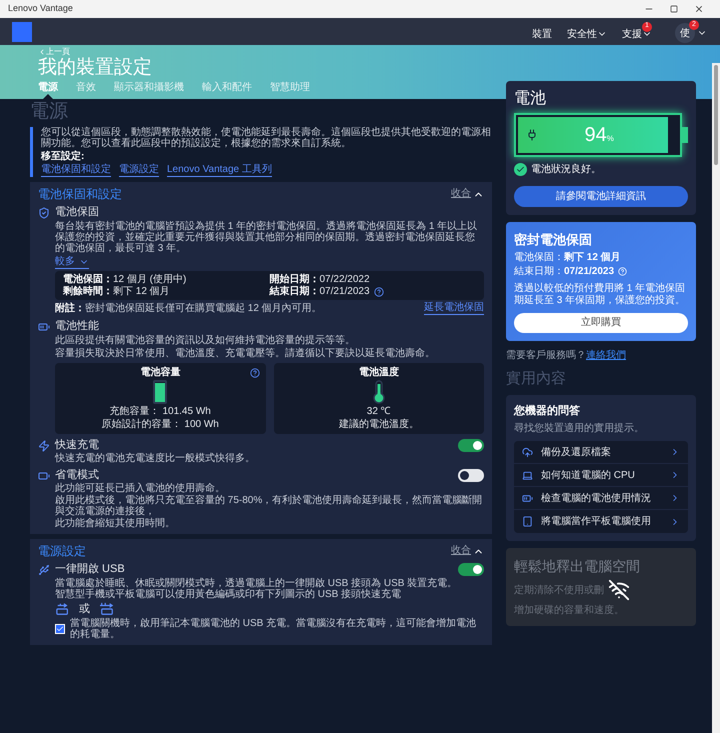  I want to click on or-text: 或, so click(84, 609).